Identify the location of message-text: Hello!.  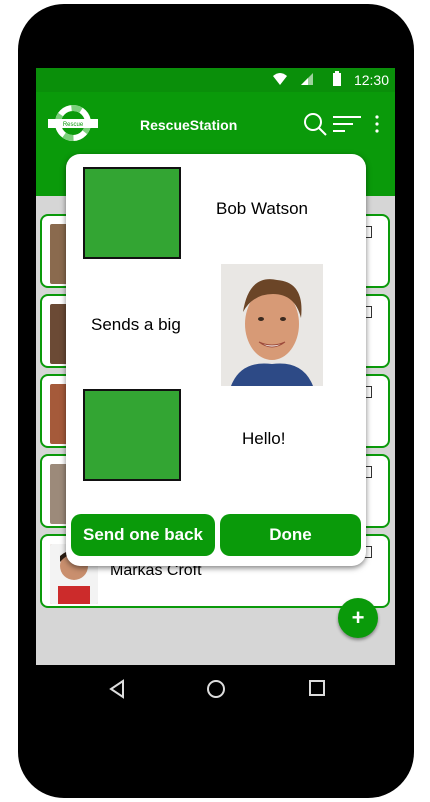
(264, 438).